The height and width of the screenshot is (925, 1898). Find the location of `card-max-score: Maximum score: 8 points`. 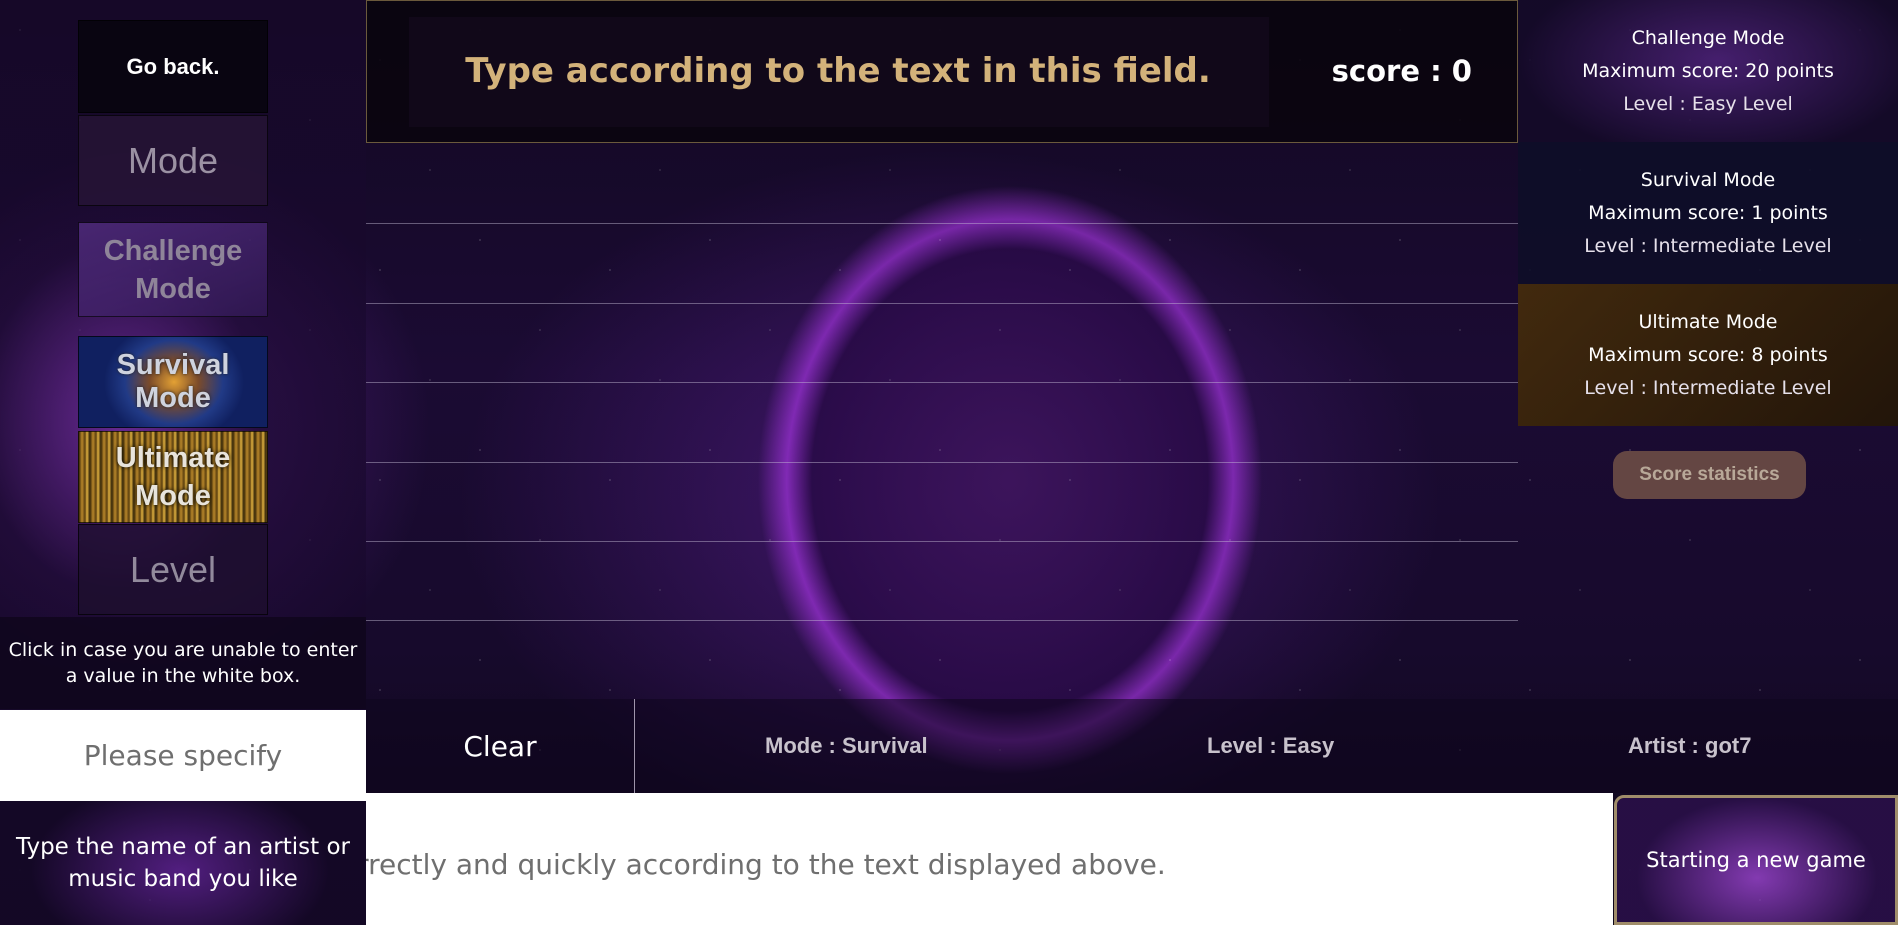

card-max-score: Maximum score: 8 points is located at coordinates (1708, 355).